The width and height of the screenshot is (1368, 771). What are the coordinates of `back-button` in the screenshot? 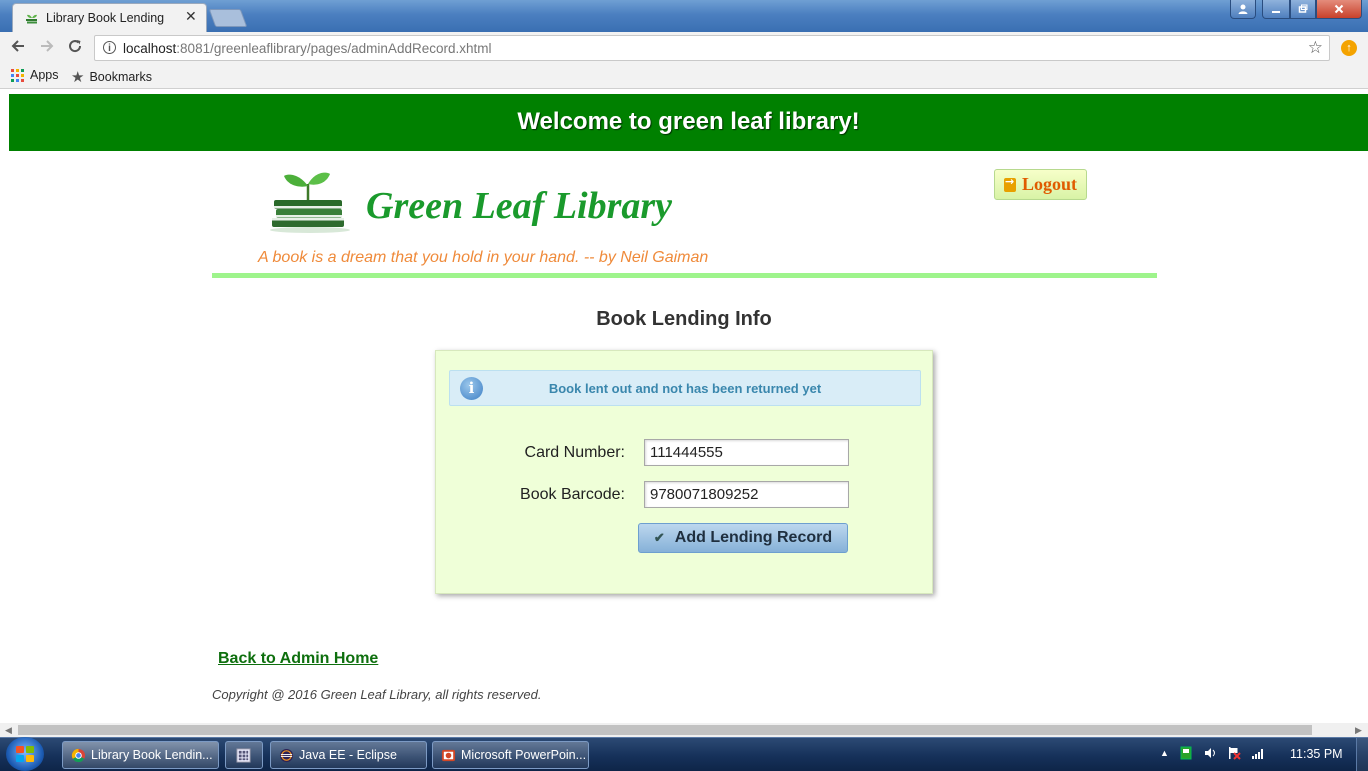 It's located at (18, 48).